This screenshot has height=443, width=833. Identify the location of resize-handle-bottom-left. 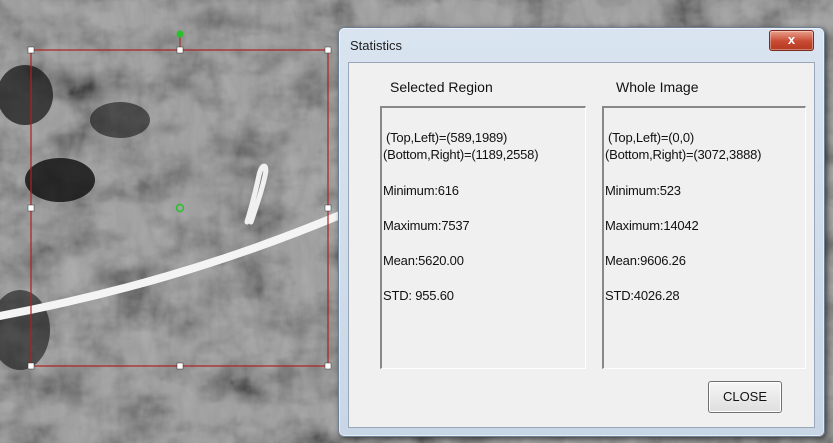
(31, 366).